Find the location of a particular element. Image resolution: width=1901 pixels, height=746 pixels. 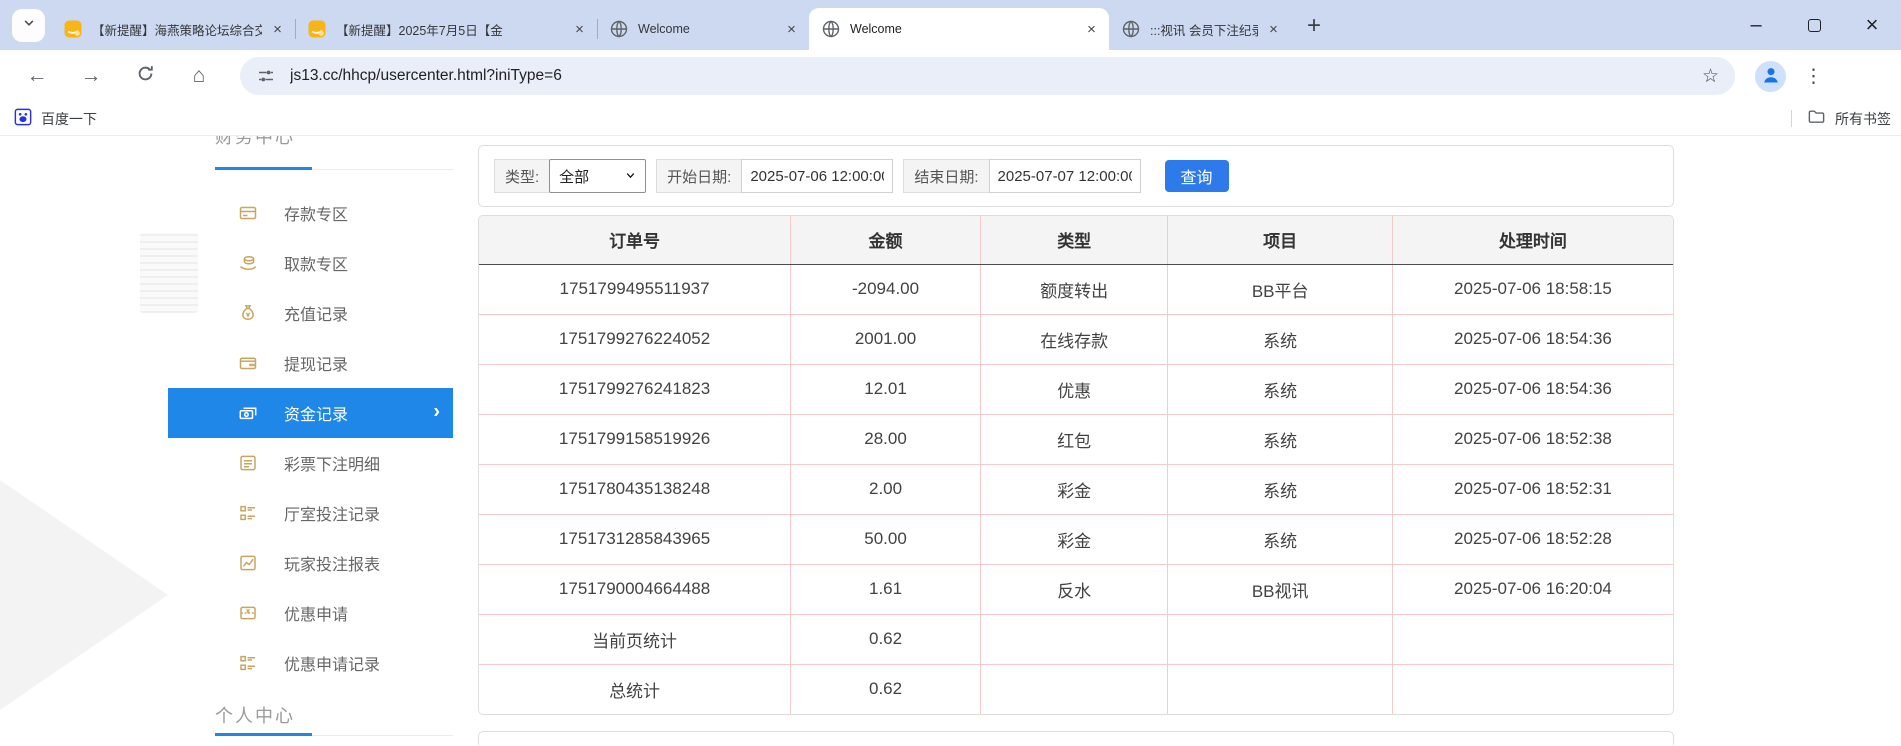

table-cell: 当前页统计 is located at coordinates (635, 638).